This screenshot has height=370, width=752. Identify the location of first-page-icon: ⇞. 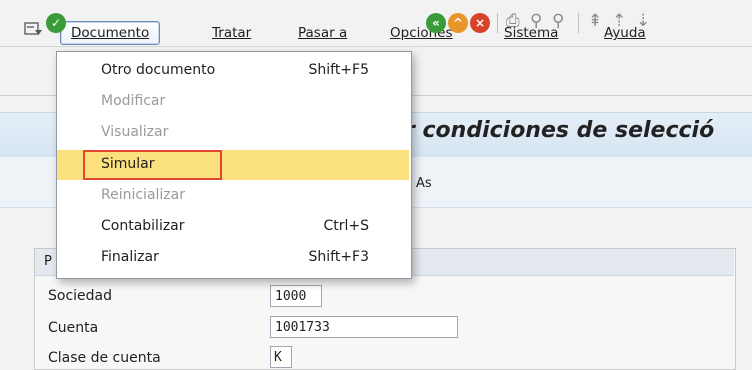
(595, 21).